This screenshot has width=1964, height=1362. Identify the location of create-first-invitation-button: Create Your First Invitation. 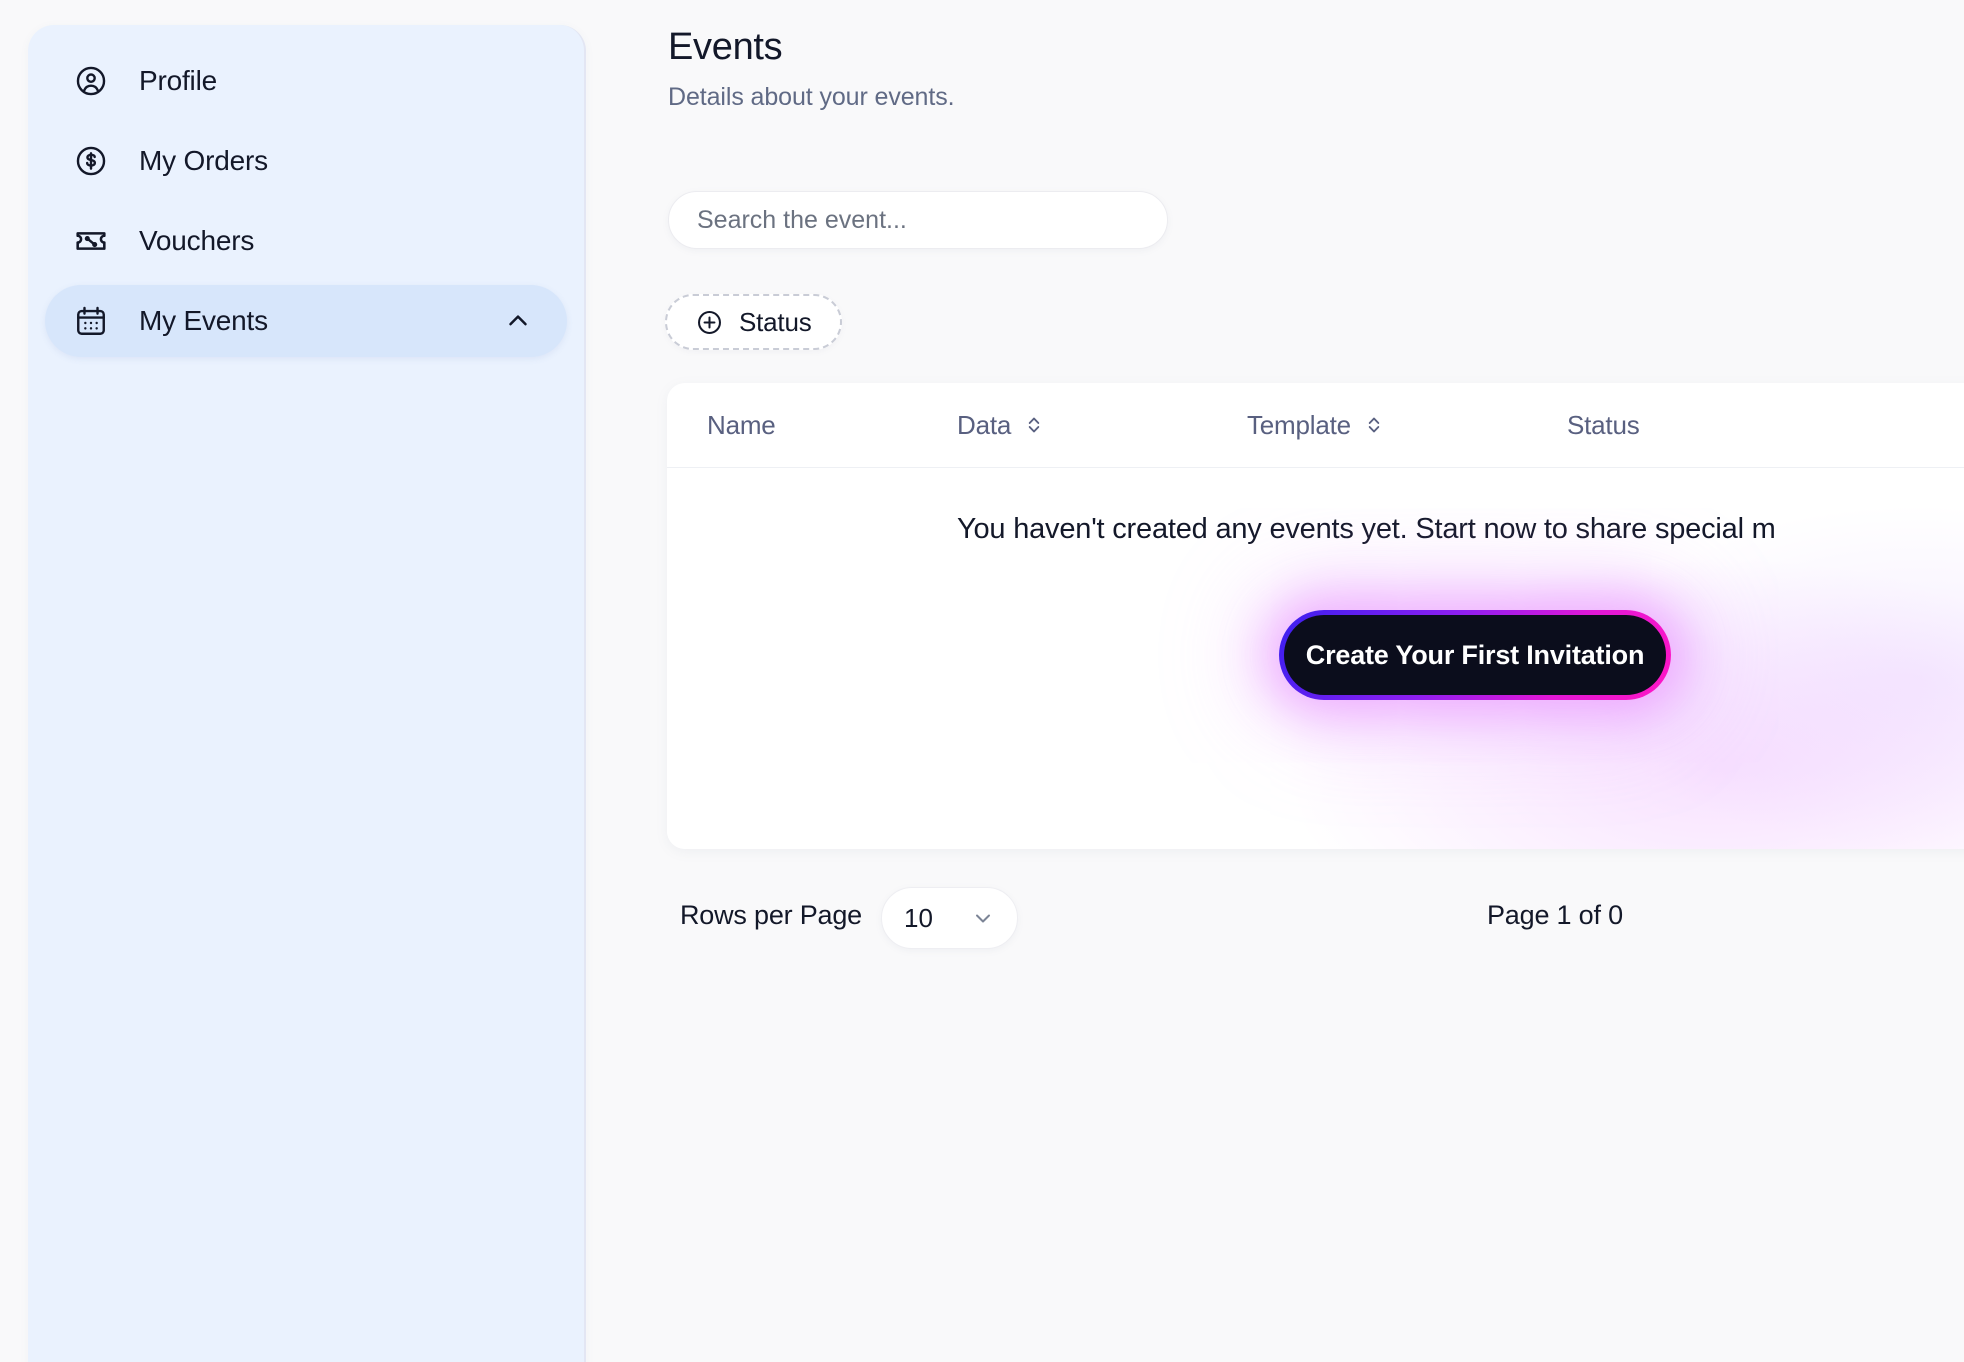
(1475, 655).